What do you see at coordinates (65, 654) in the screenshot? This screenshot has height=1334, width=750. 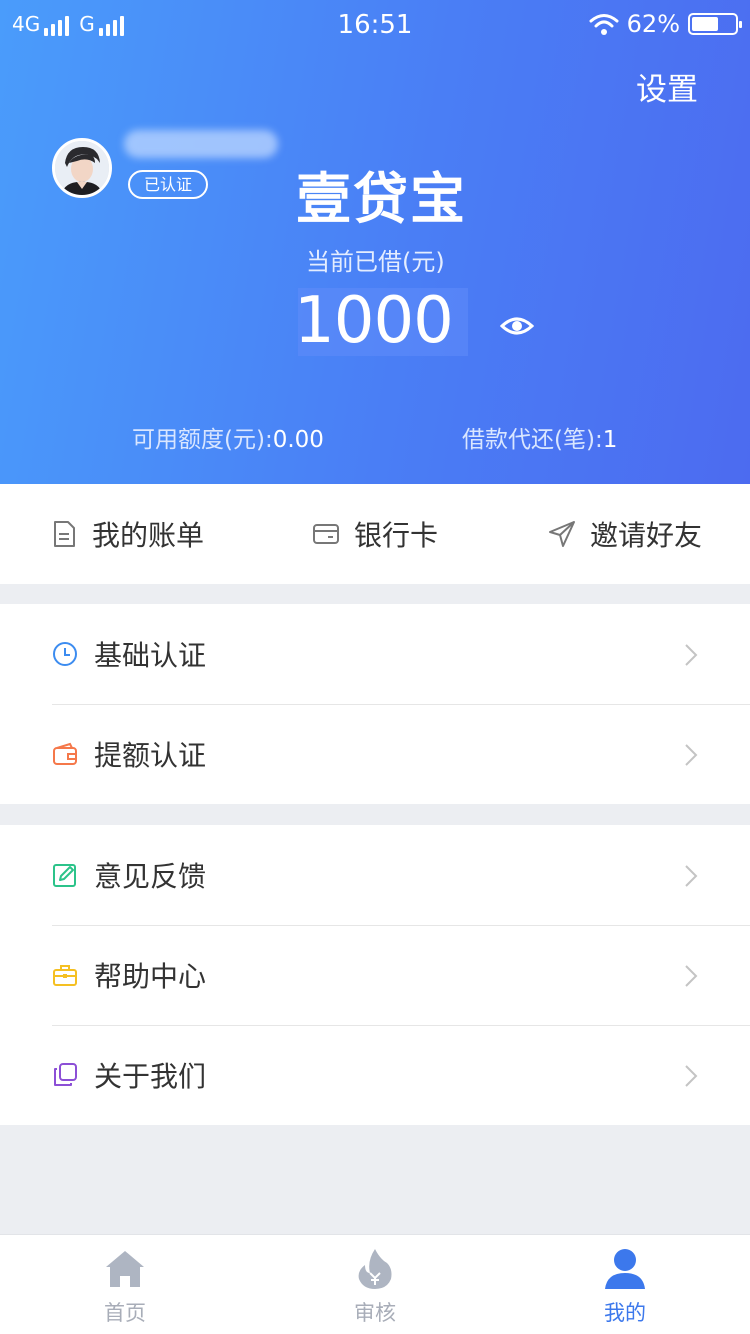 I see `clock-icon` at bounding box center [65, 654].